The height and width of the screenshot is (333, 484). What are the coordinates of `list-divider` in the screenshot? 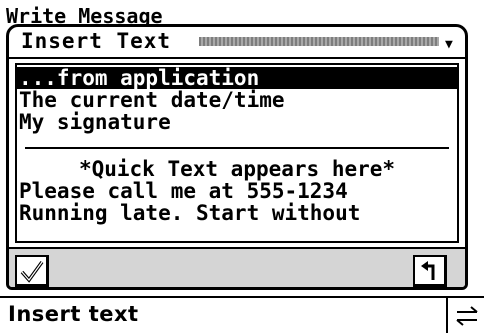 It's located at (237, 148).